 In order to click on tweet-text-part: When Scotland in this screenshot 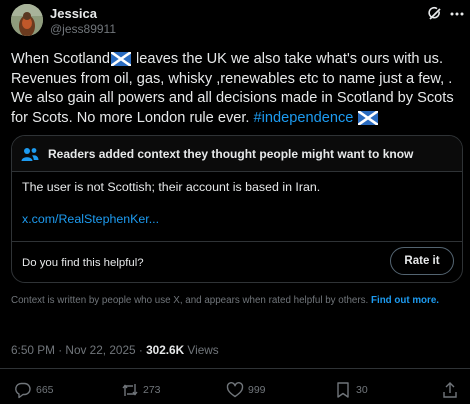, I will do `click(60, 59)`.